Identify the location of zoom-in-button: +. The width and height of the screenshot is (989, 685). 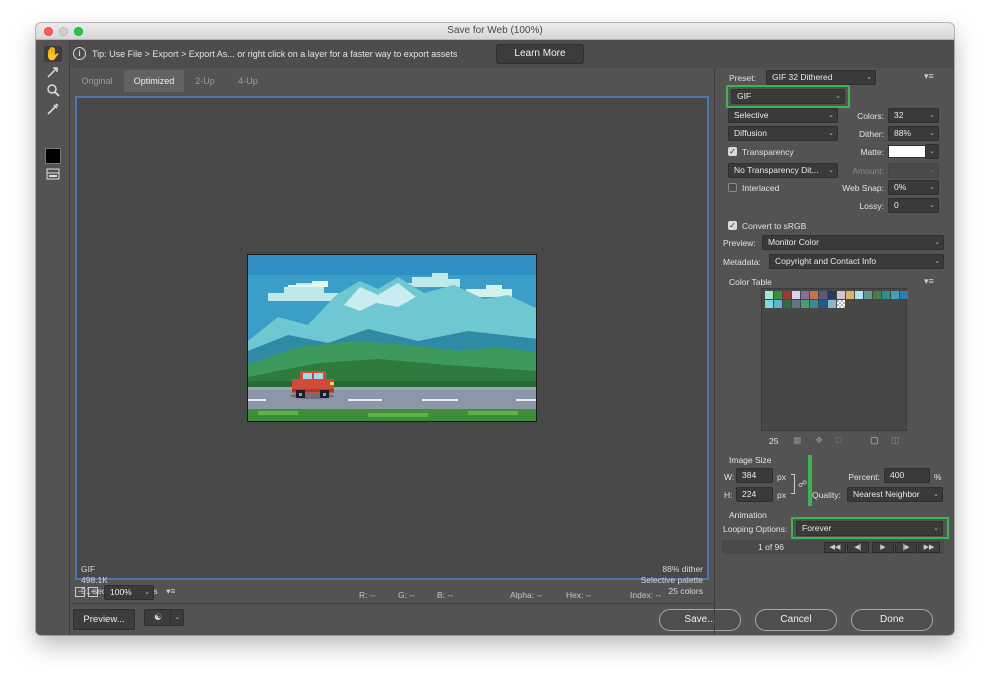
(93, 592).